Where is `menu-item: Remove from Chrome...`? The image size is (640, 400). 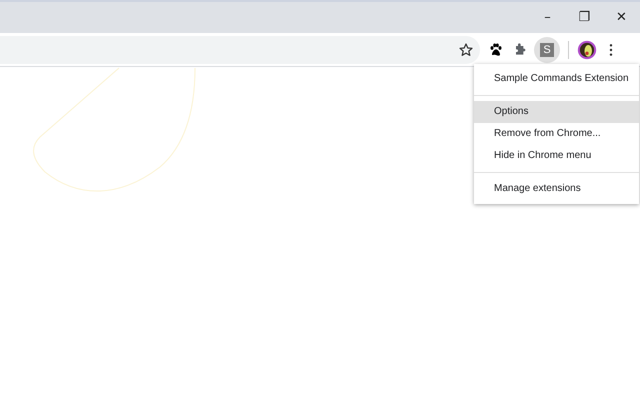
menu-item: Remove from Chrome... is located at coordinates (556, 134).